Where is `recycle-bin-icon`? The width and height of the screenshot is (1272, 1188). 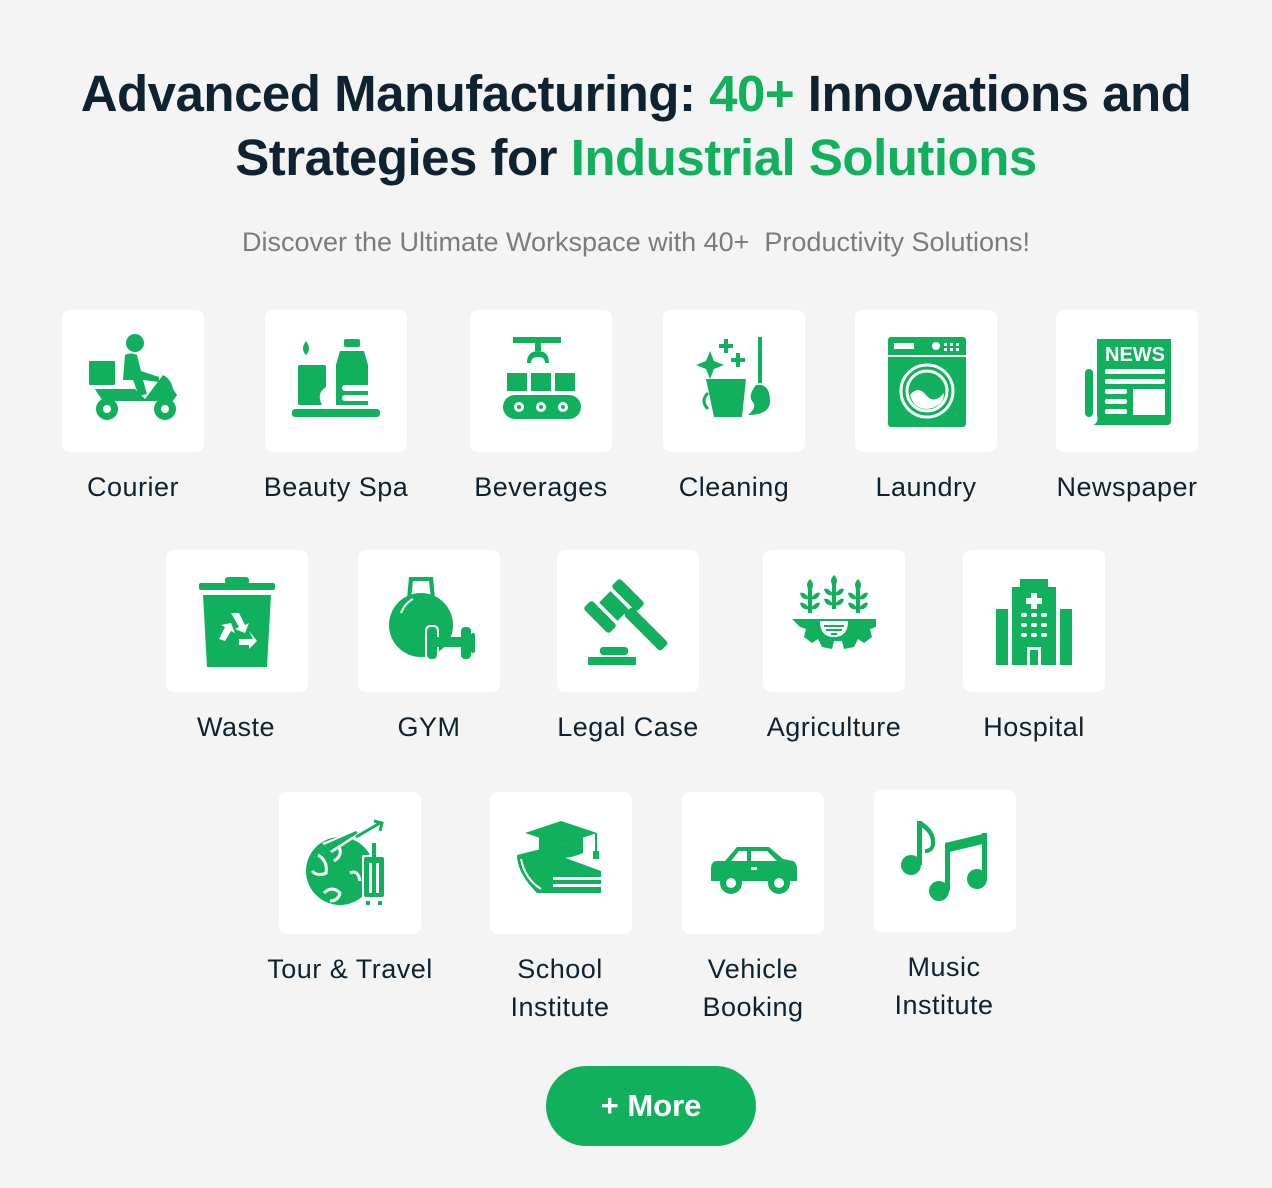
recycle-bin-icon is located at coordinates (237, 622).